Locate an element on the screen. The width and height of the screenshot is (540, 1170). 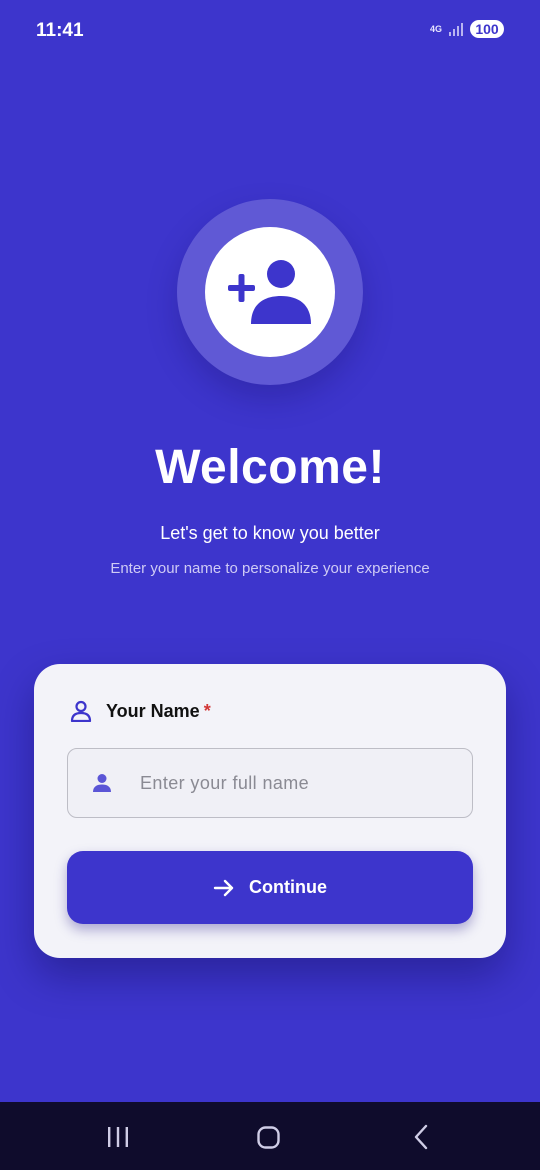
status-time: 11:41 is located at coordinates (60, 30).